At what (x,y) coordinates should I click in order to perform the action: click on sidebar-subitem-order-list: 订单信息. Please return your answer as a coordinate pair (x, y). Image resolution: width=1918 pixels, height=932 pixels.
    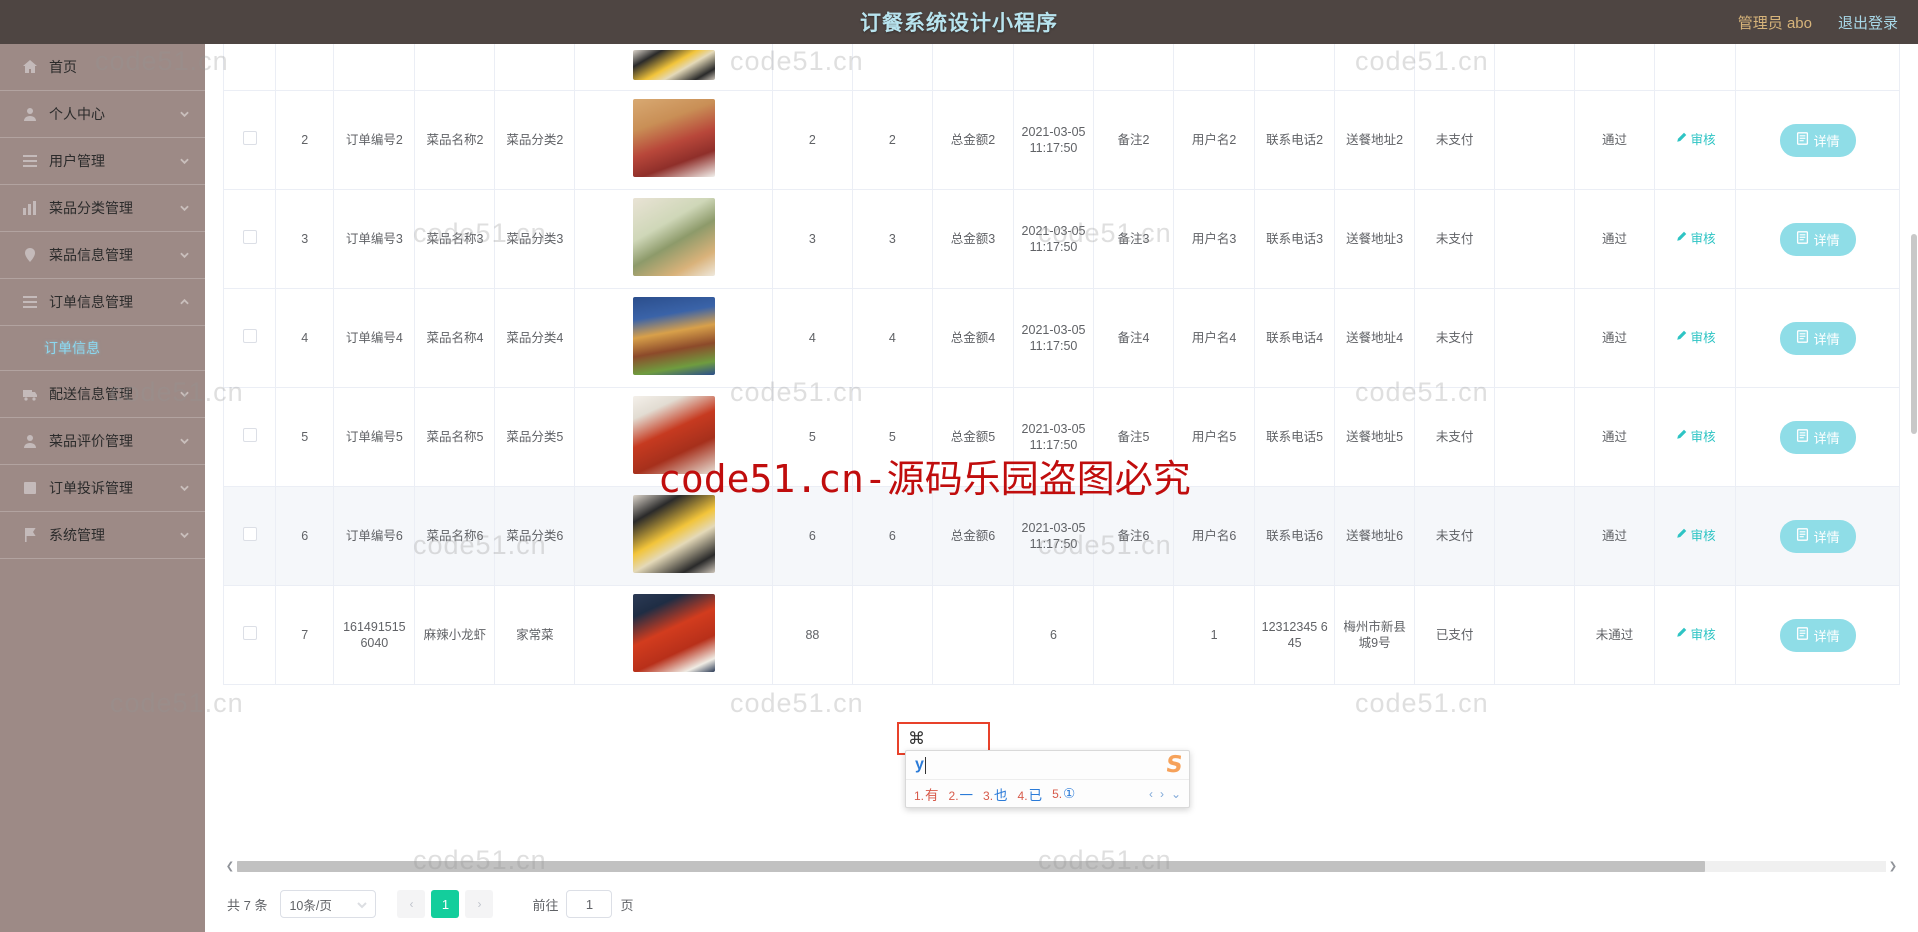
    Looking at the image, I should click on (102, 348).